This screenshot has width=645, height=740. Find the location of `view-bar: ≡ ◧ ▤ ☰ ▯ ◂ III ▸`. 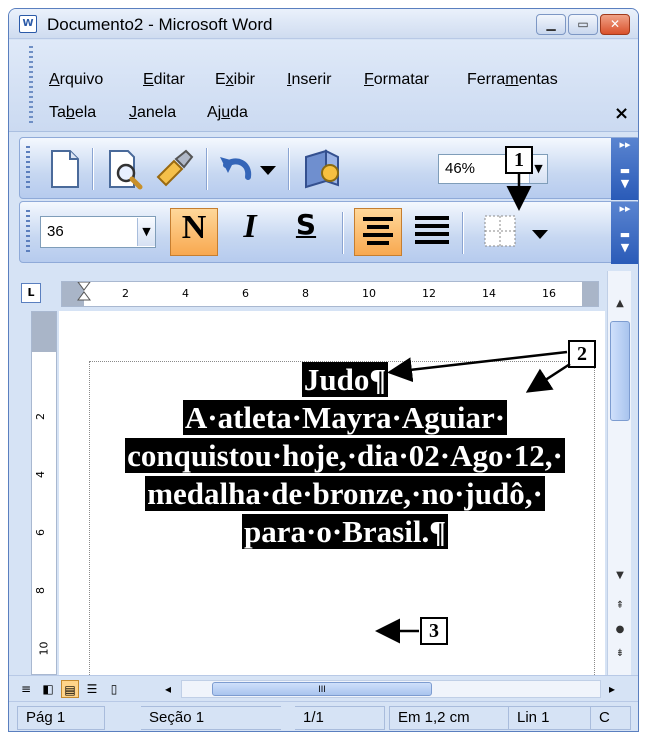

view-bar: ≡ ◧ ▤ ☰ ▯ ◂ III ▸ is located at coordinates (323, 688).